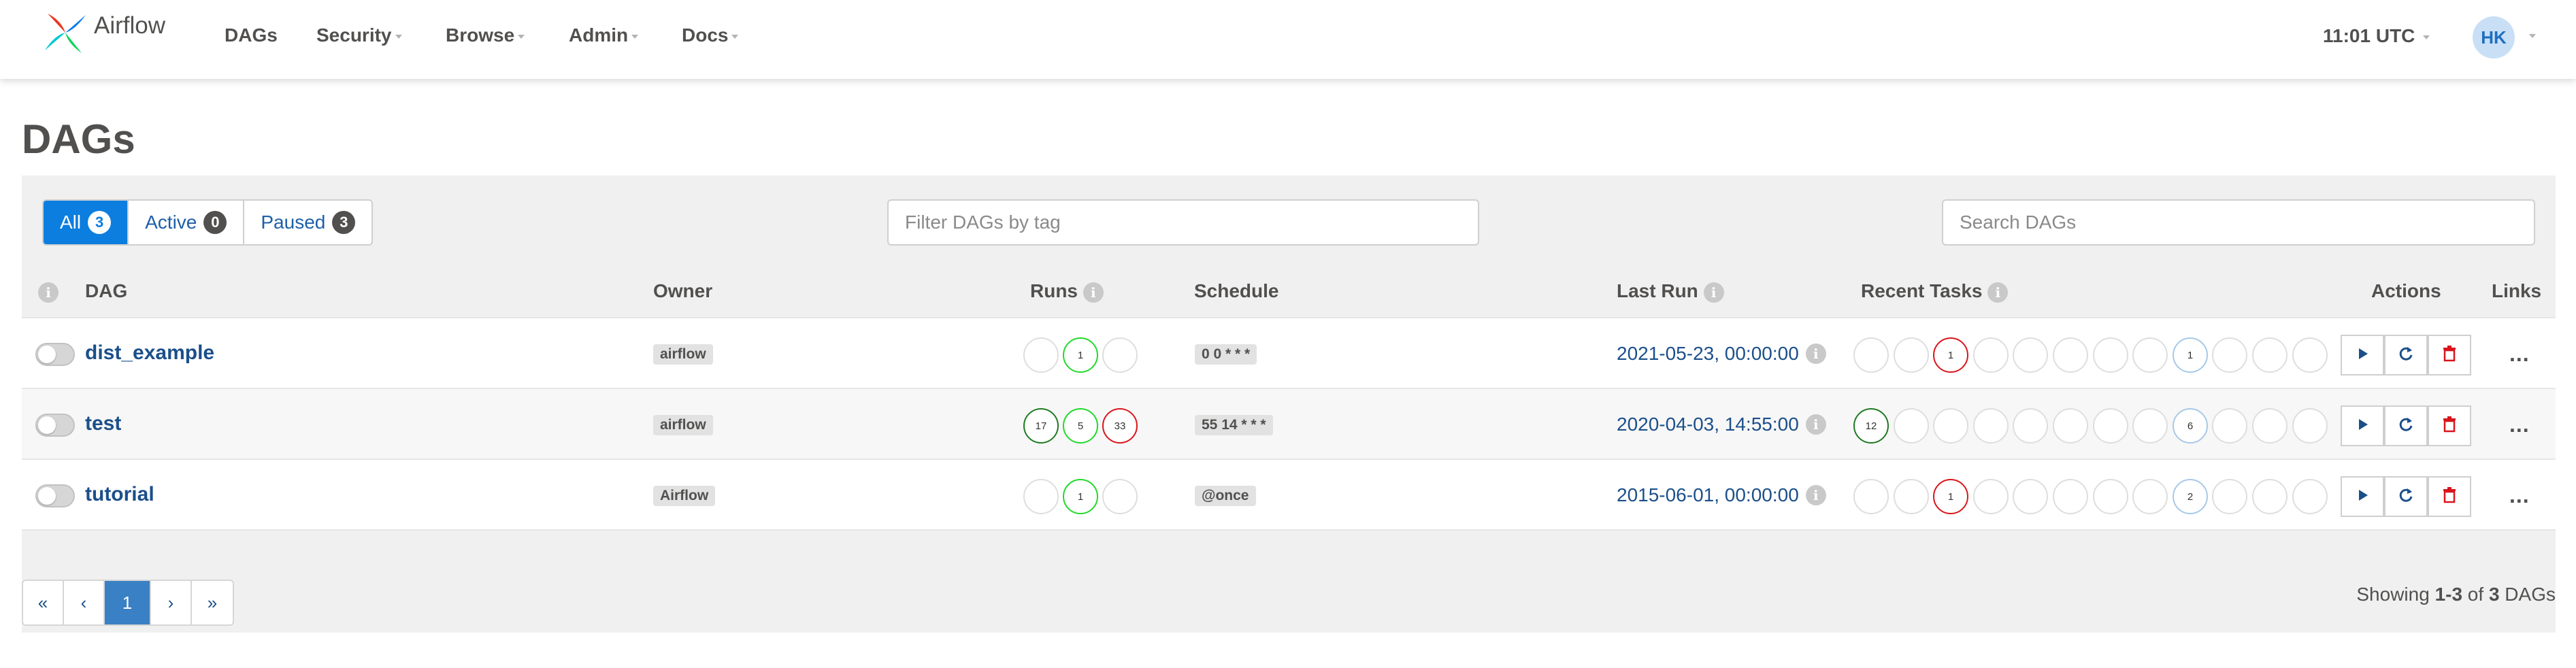  Describe the element at coordinates (604, 35) in the screenshot. I see `nav-admin: Admin` at that location.